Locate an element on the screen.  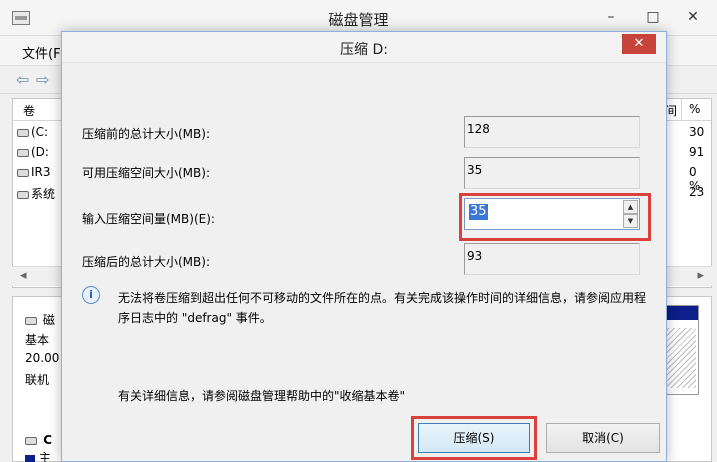
scroll-left-icon: ◂ is located at coordinates (23, 275).